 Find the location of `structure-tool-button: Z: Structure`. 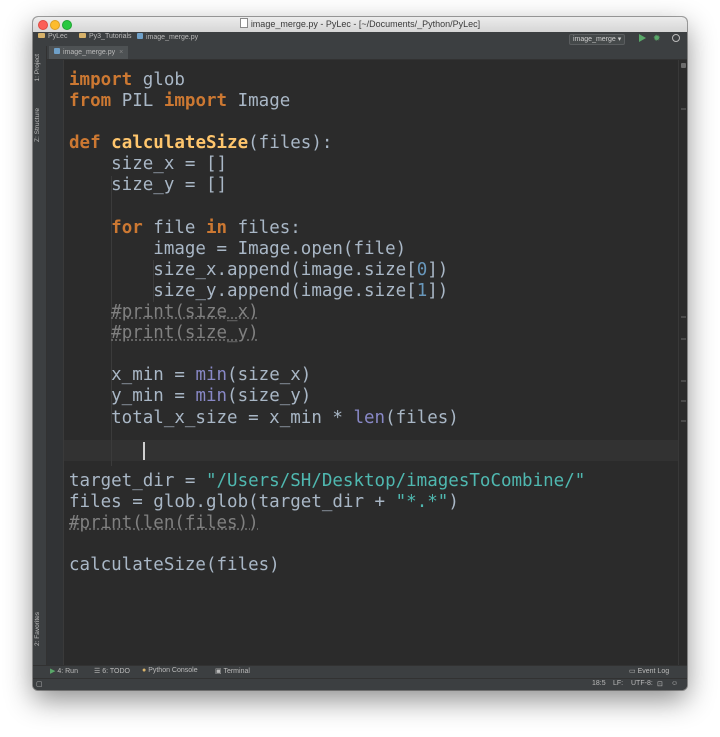

structure-tool-button: Z: Structure is located at coordinates (37, 125).